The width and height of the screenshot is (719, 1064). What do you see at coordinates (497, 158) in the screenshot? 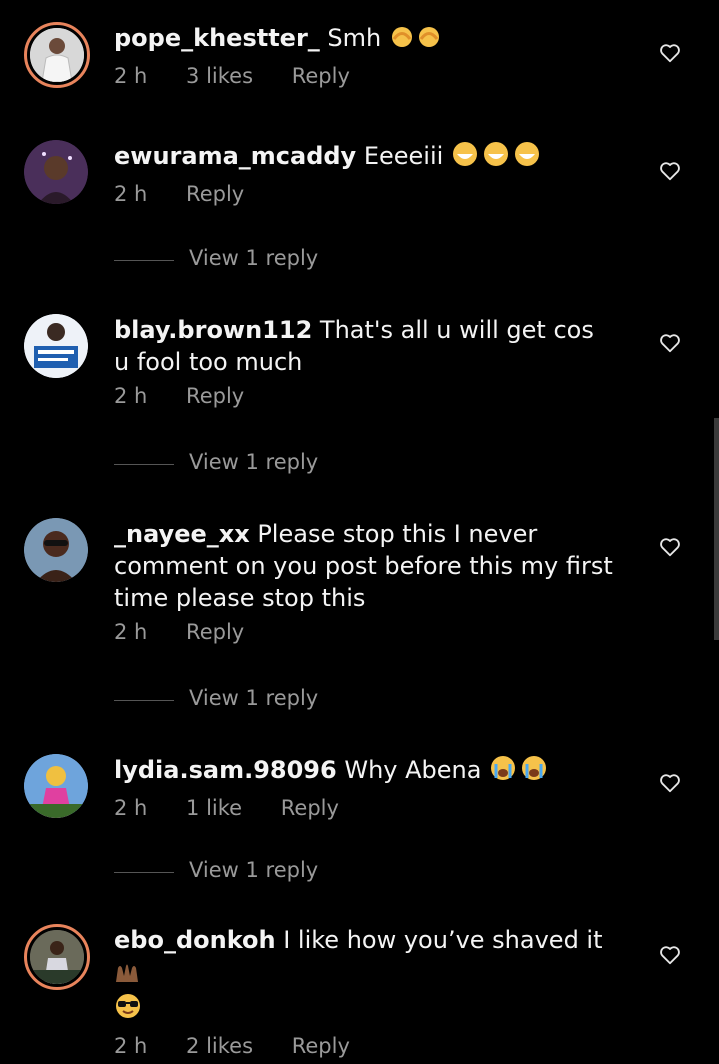
I see `laughing-emoji-icon` at bounding box center [497, 158].